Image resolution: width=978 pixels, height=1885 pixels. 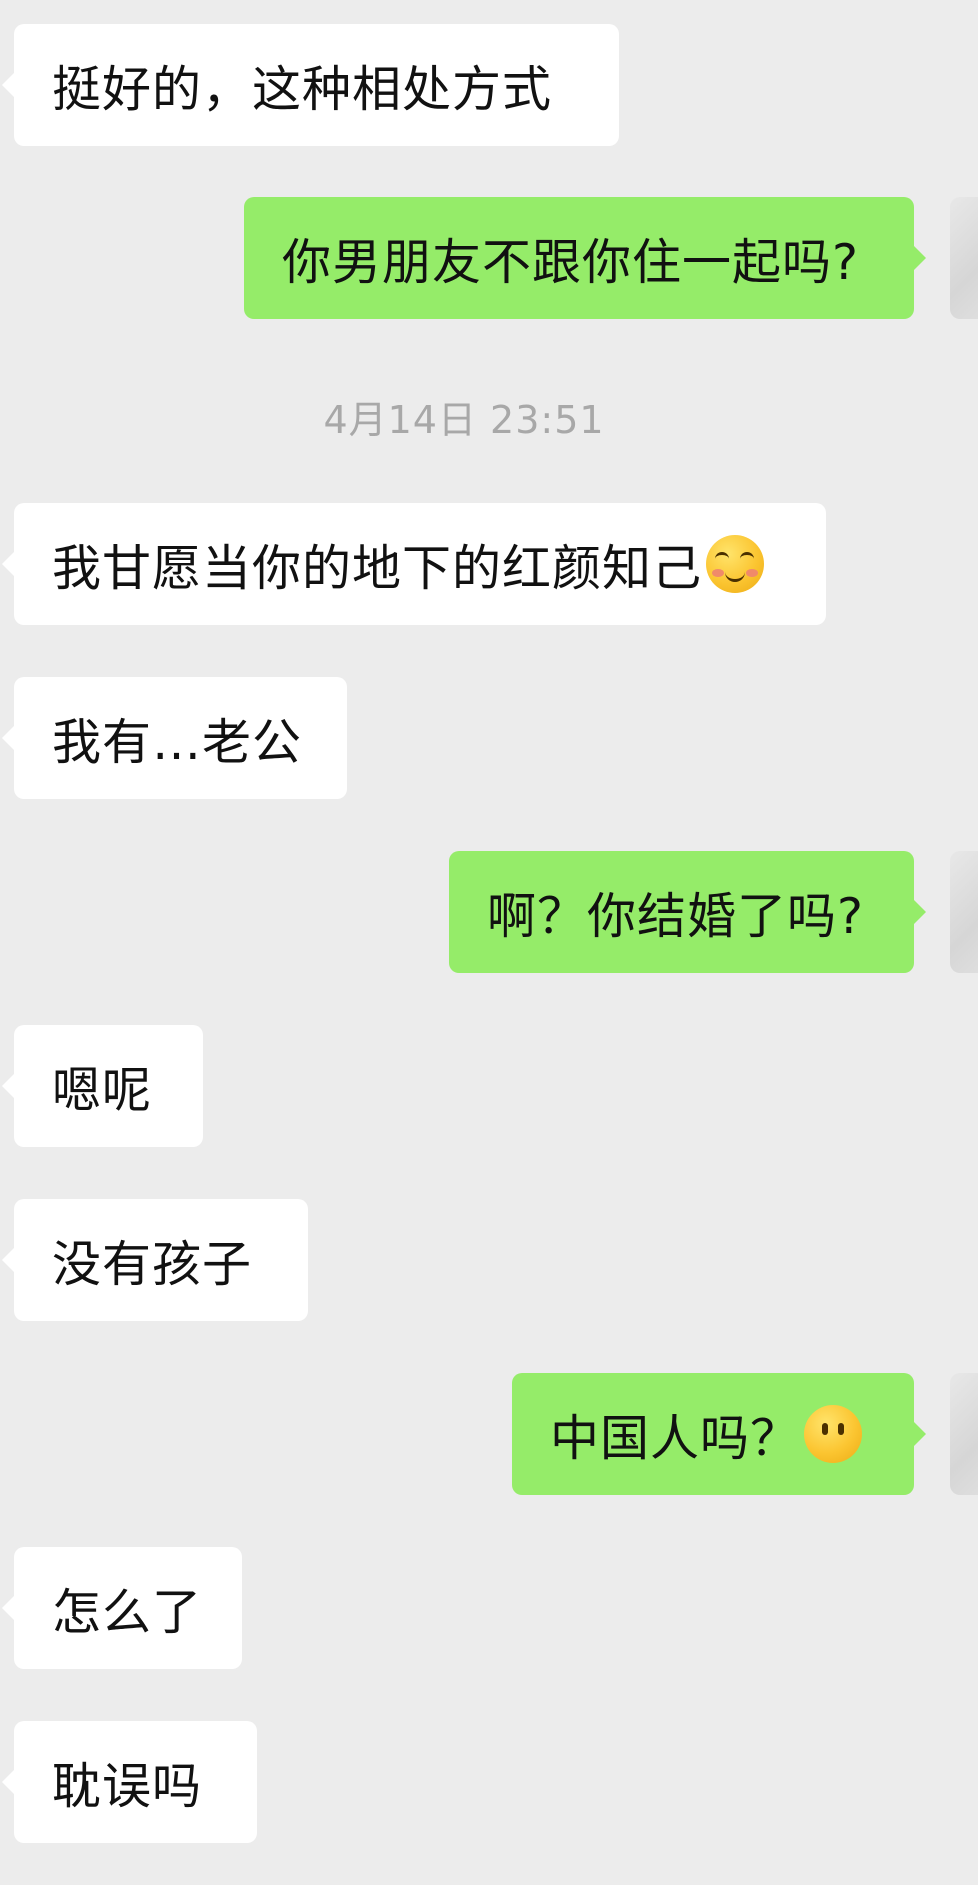 What do you see at coordinates (302, 89) in the screenshot?
I see `message-text: 挺好的，这种相处方式` at bounding box center [302, 89].